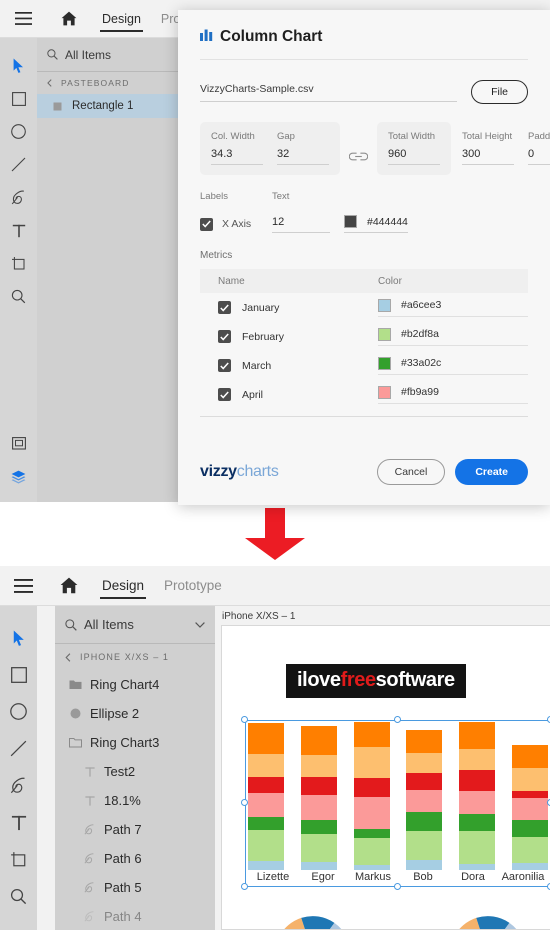  I want to click on total-height-field: Total Height 300, so click(488, 148).